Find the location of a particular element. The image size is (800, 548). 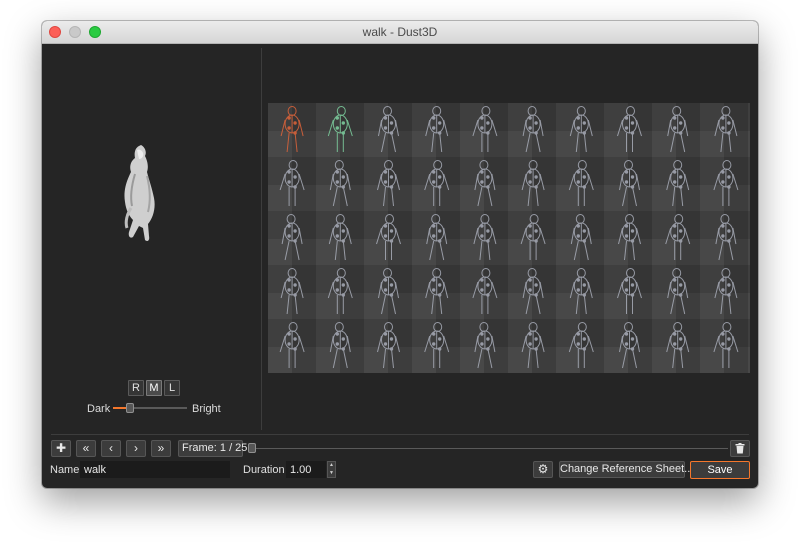

light-m-button: M is located at coordinates (154, 388).